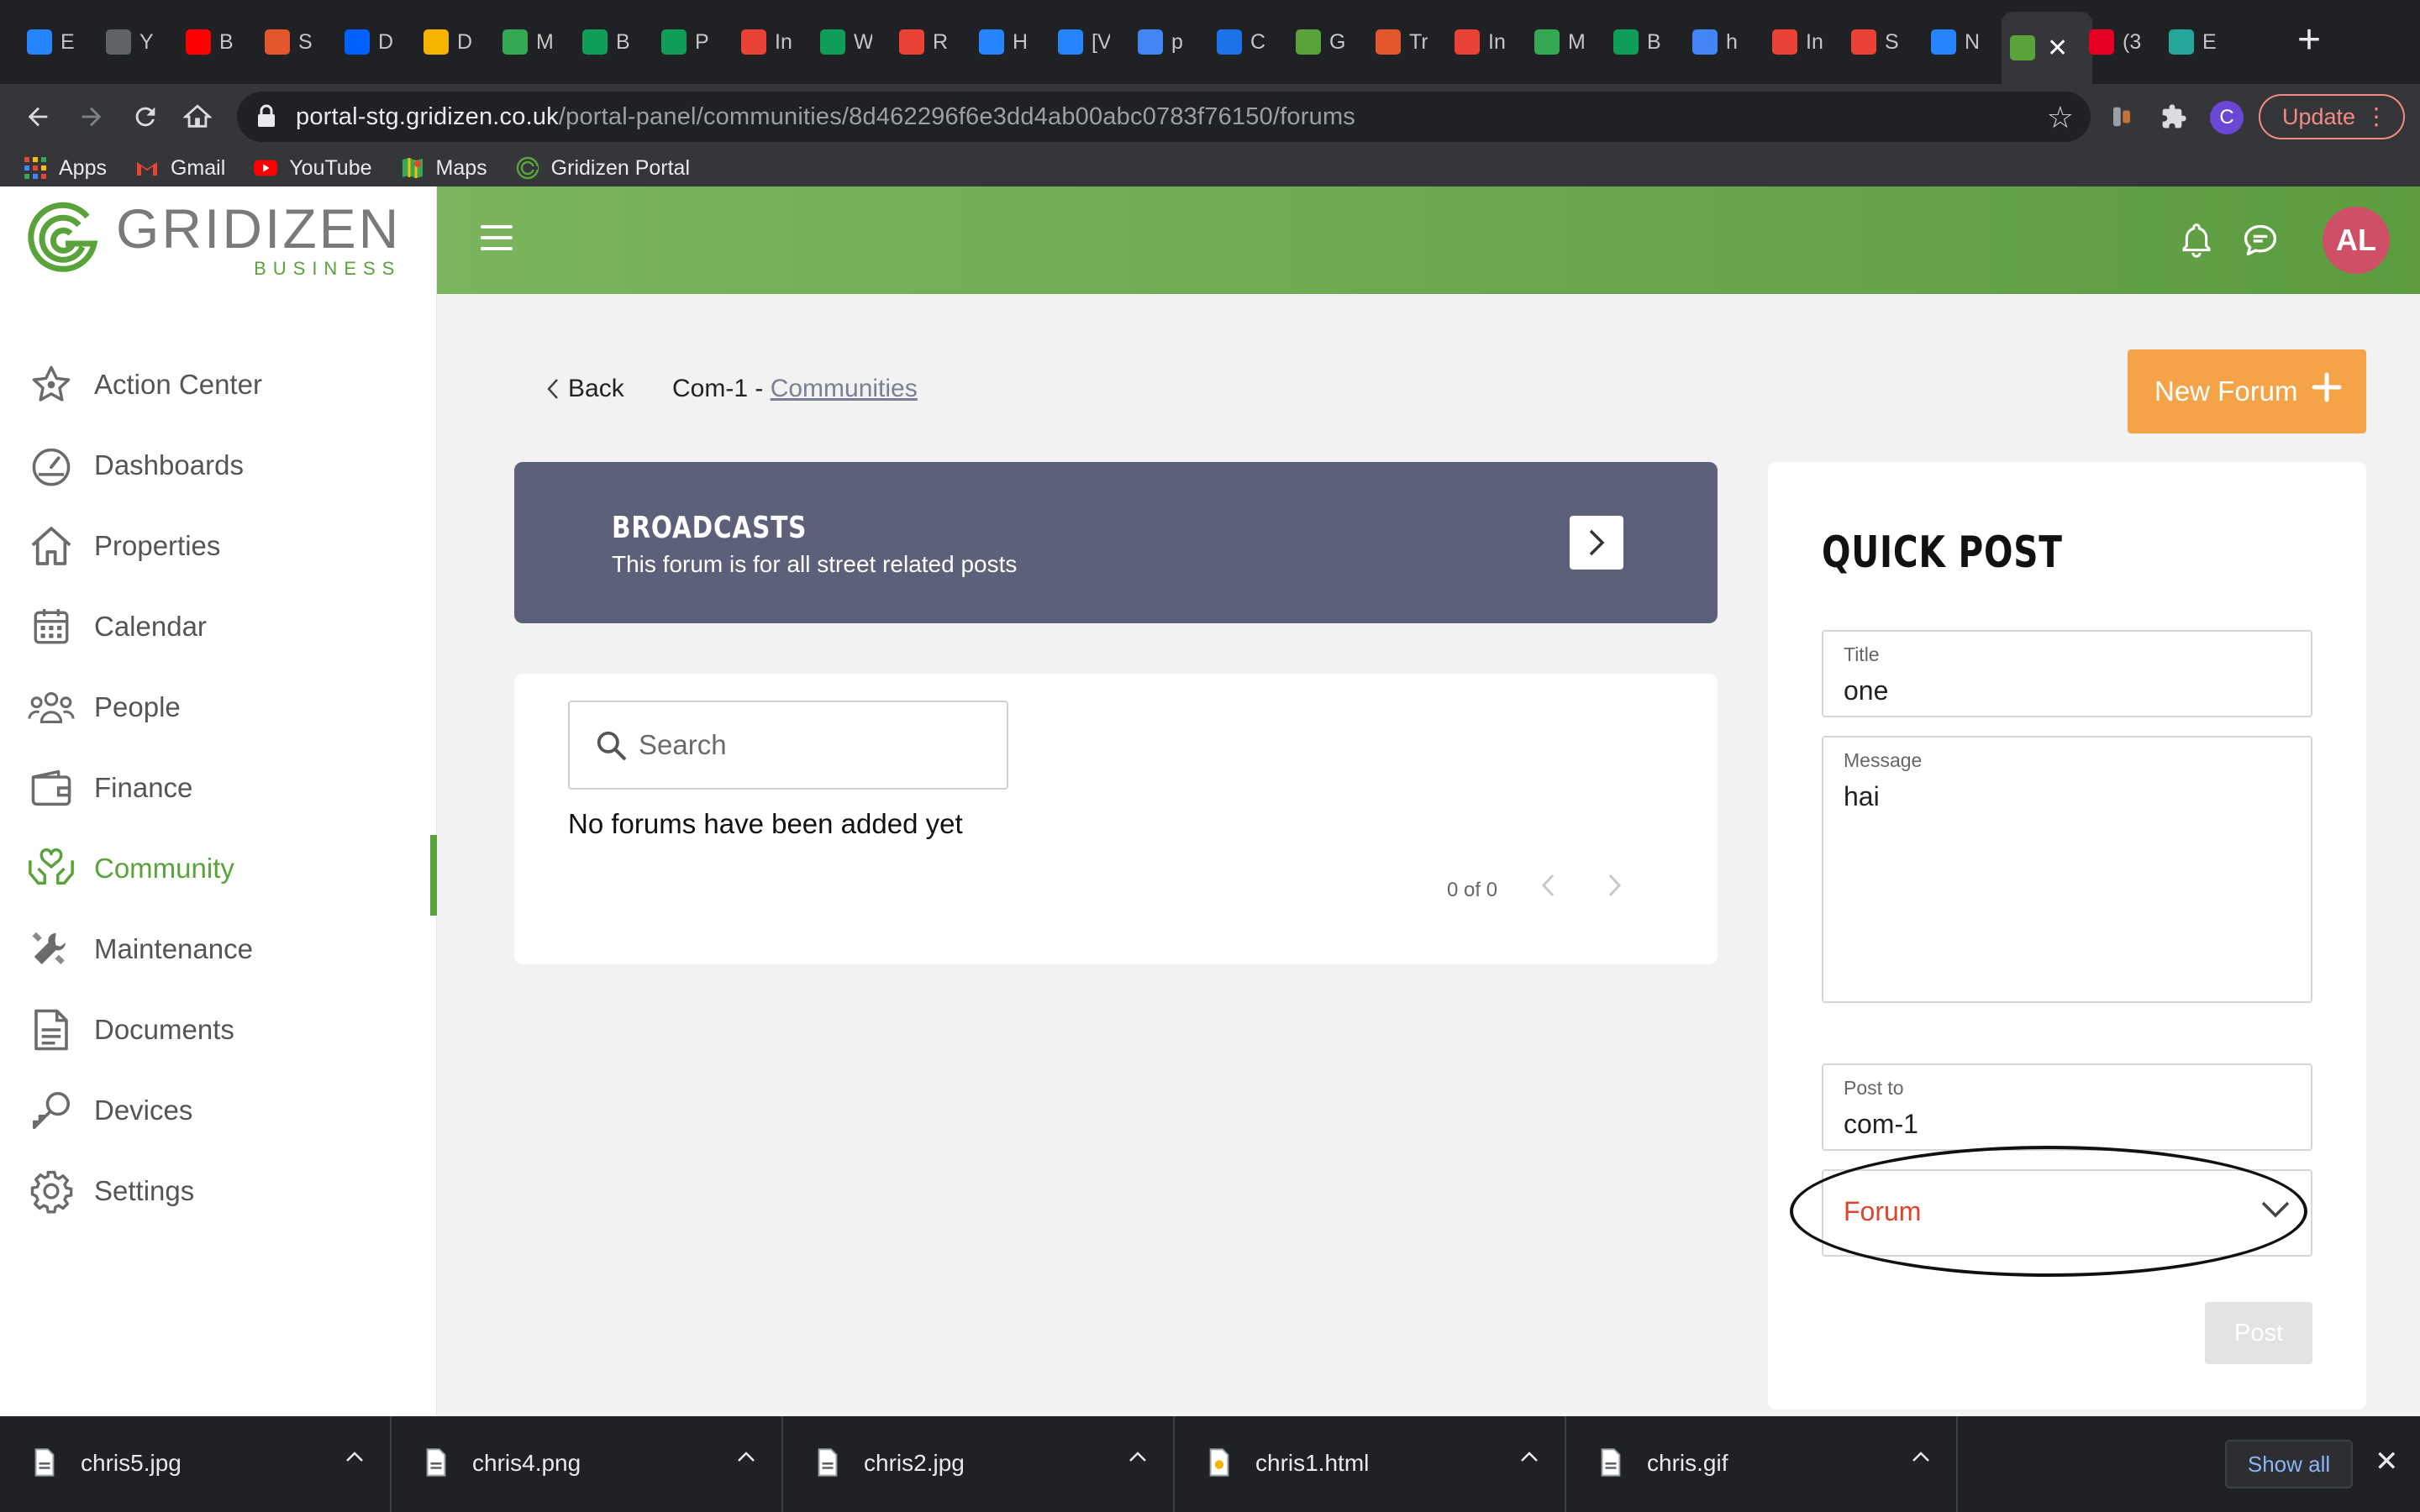 This screenshot has height=1512, width=2420. What do you see at coordinates (497, 237) in the screenshot?
I see `hamburger-menu-icon` at bounding box center [497, 237].